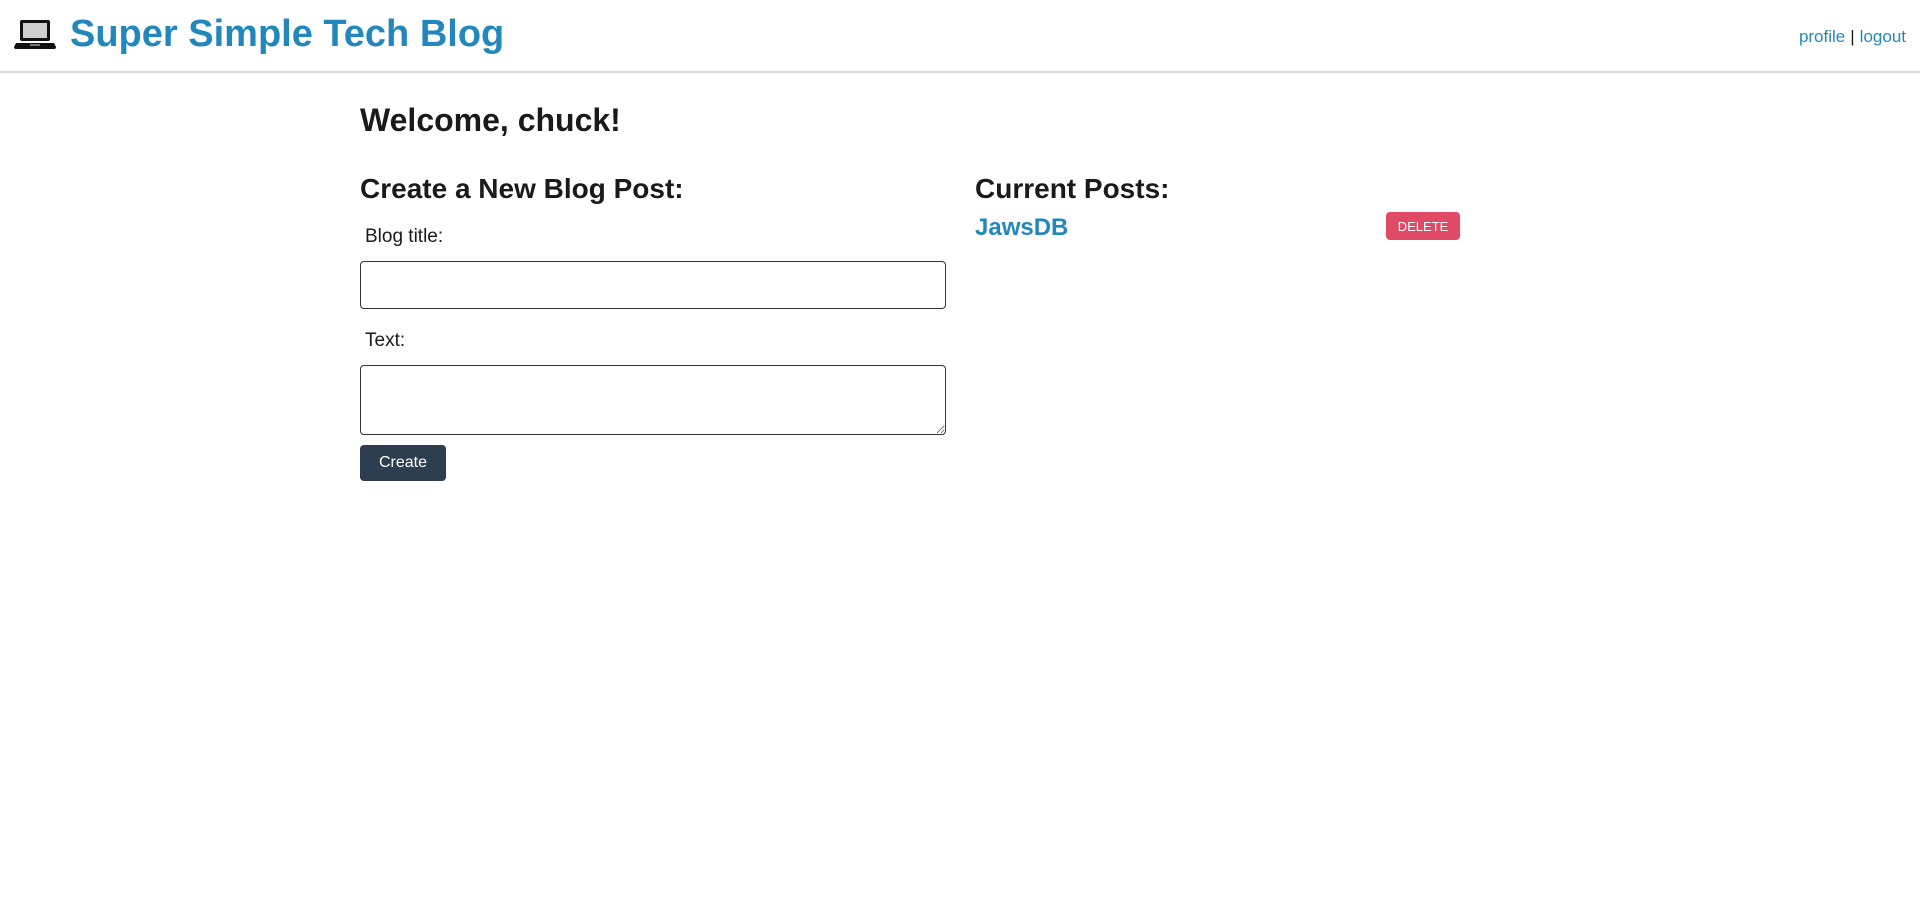  What do you see at coordinates (490, 120) in the screenshot?
I see `welcome-heading: Welcome, chuck!` at bounding box center [490, 120].